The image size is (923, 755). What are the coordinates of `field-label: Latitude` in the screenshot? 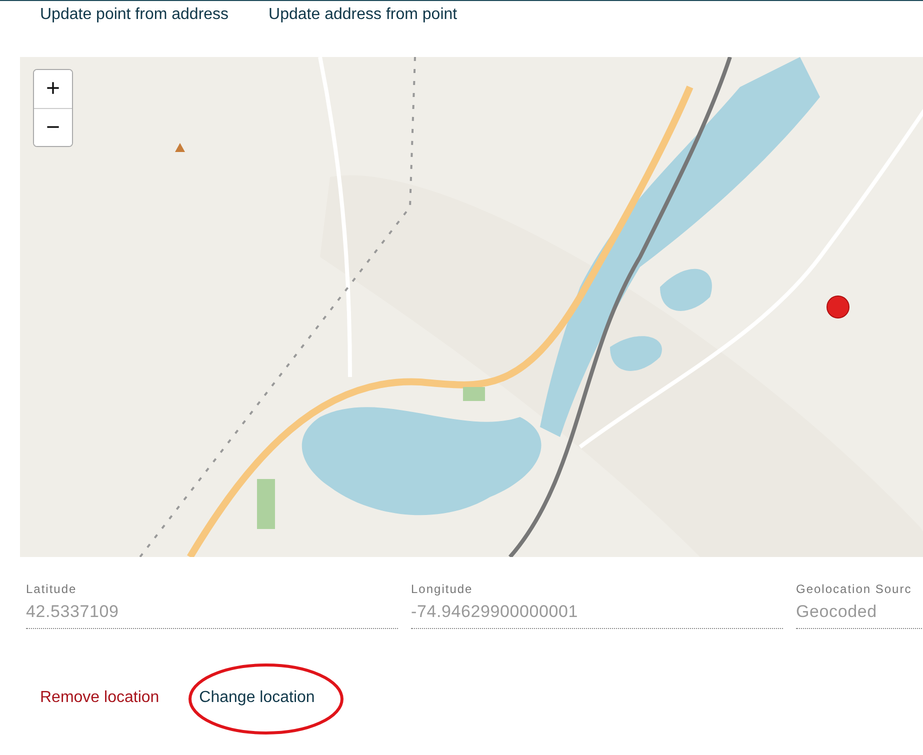 It's located at (51, 589).